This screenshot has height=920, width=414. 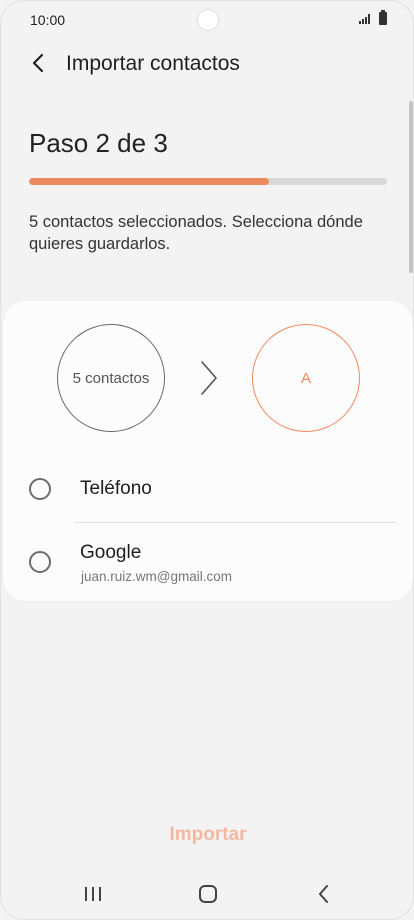 I want to click on destination-circle: A, so click(x=306, y=378).